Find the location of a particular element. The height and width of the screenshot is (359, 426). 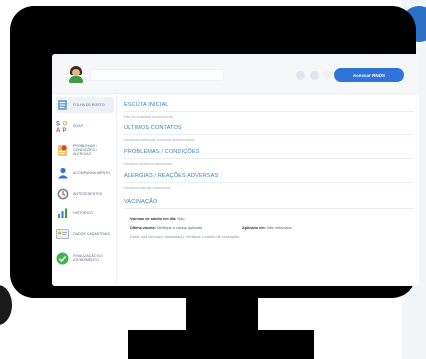

section-title-ultimos-contatos: ÚLTIMOS CONTATOS is located at coordinates (153, 128).